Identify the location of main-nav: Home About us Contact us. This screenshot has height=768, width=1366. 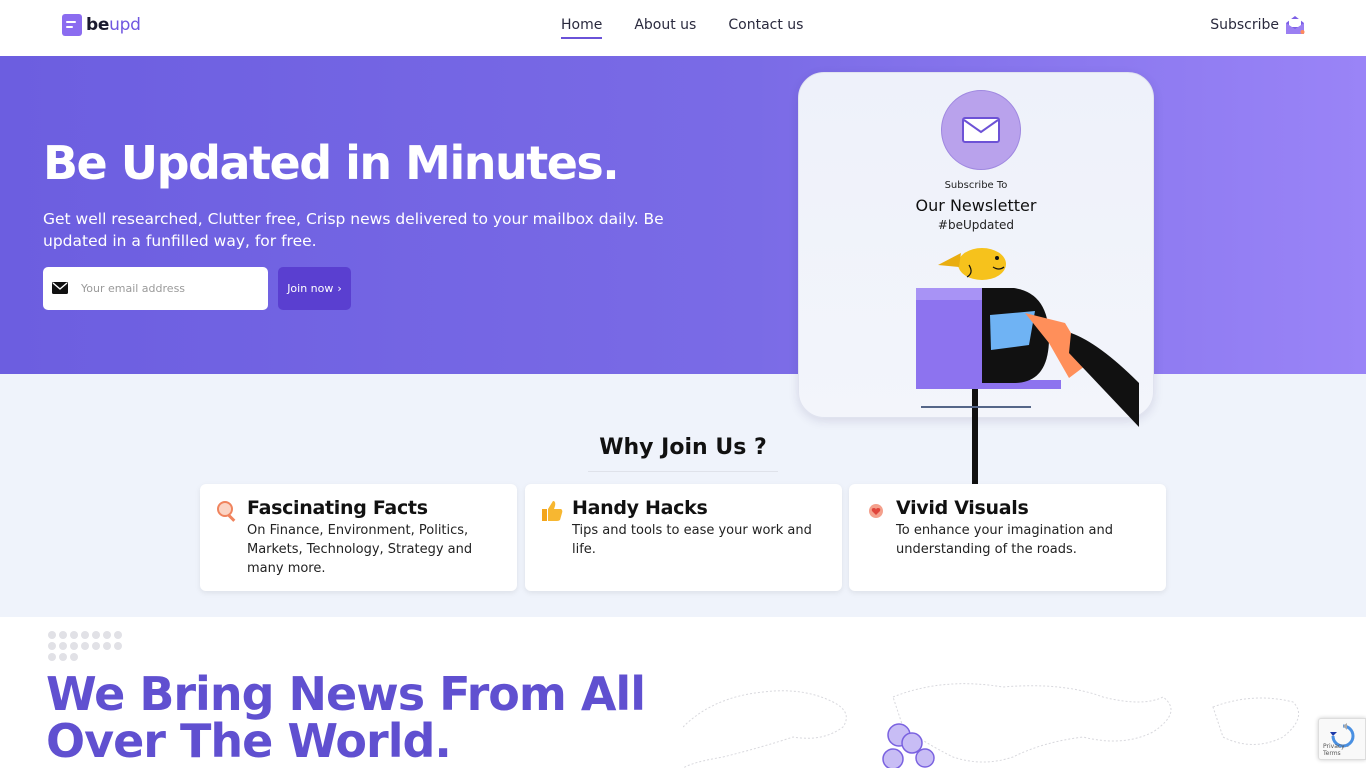
(682, 28).